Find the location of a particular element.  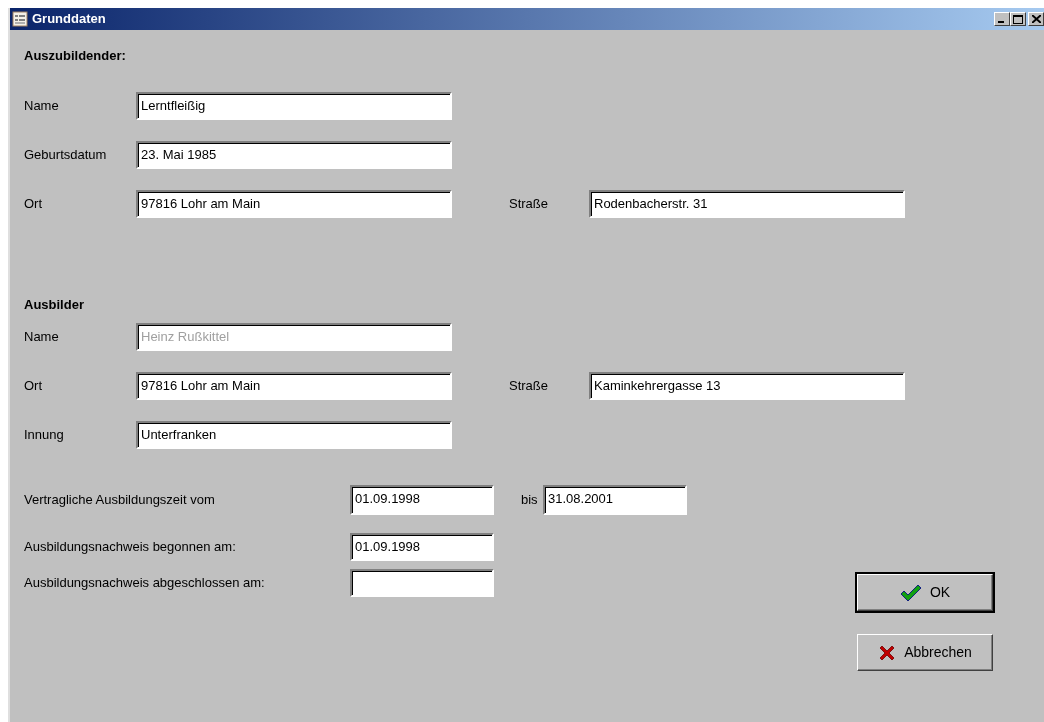

maximize-button is located at coordinates (1018, 19).